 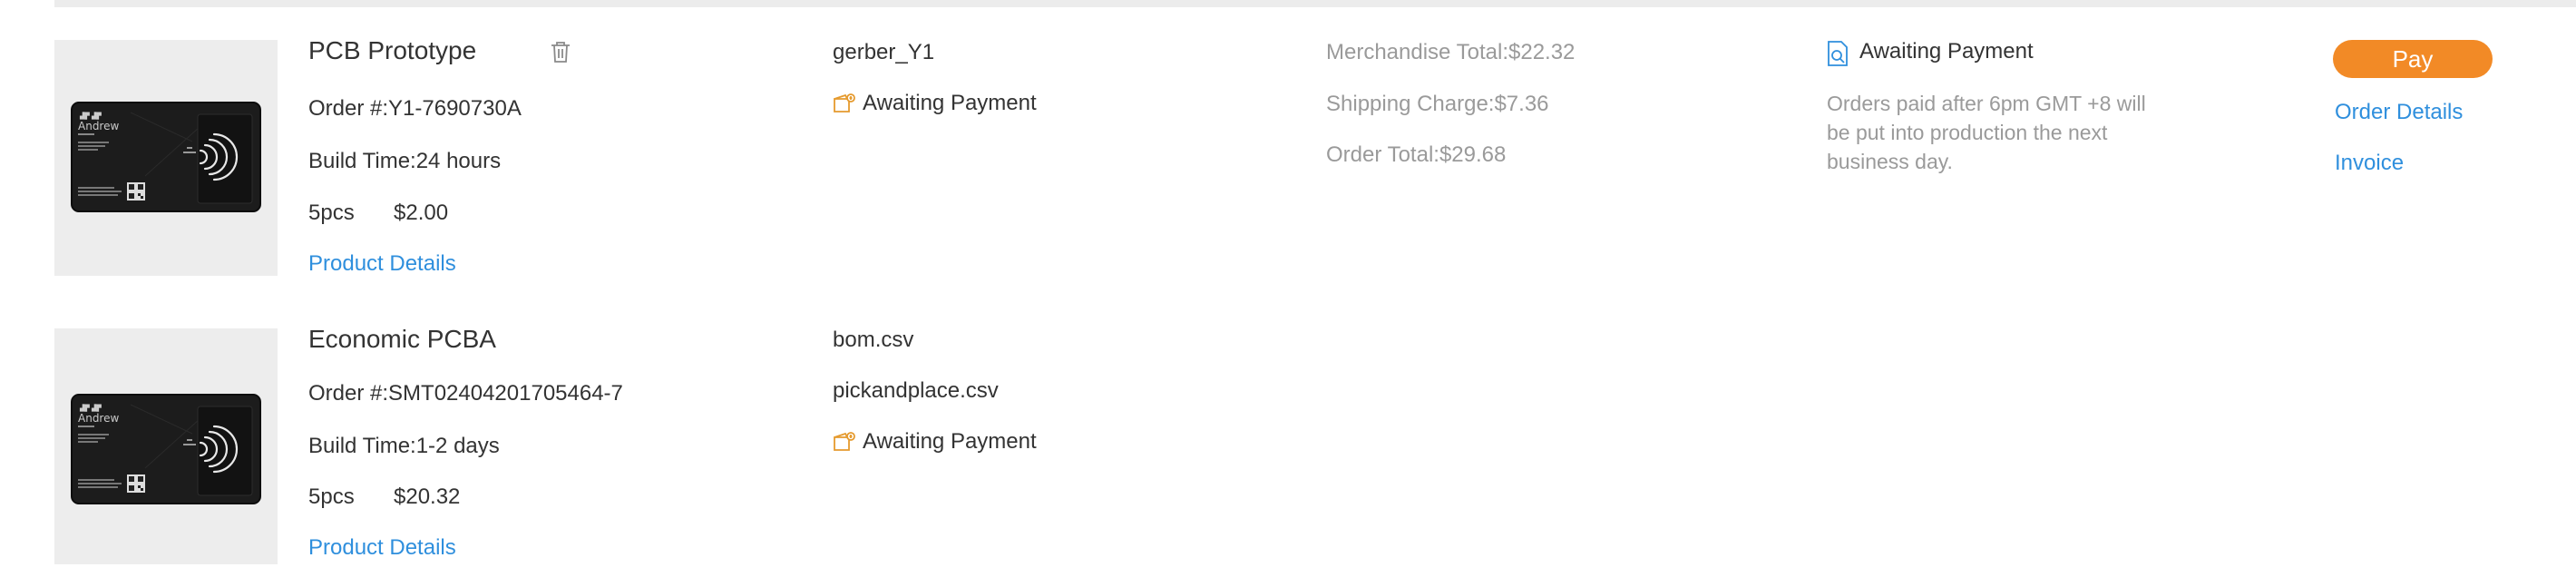 I want to click on trash-icon, so click(x=560, y=54).